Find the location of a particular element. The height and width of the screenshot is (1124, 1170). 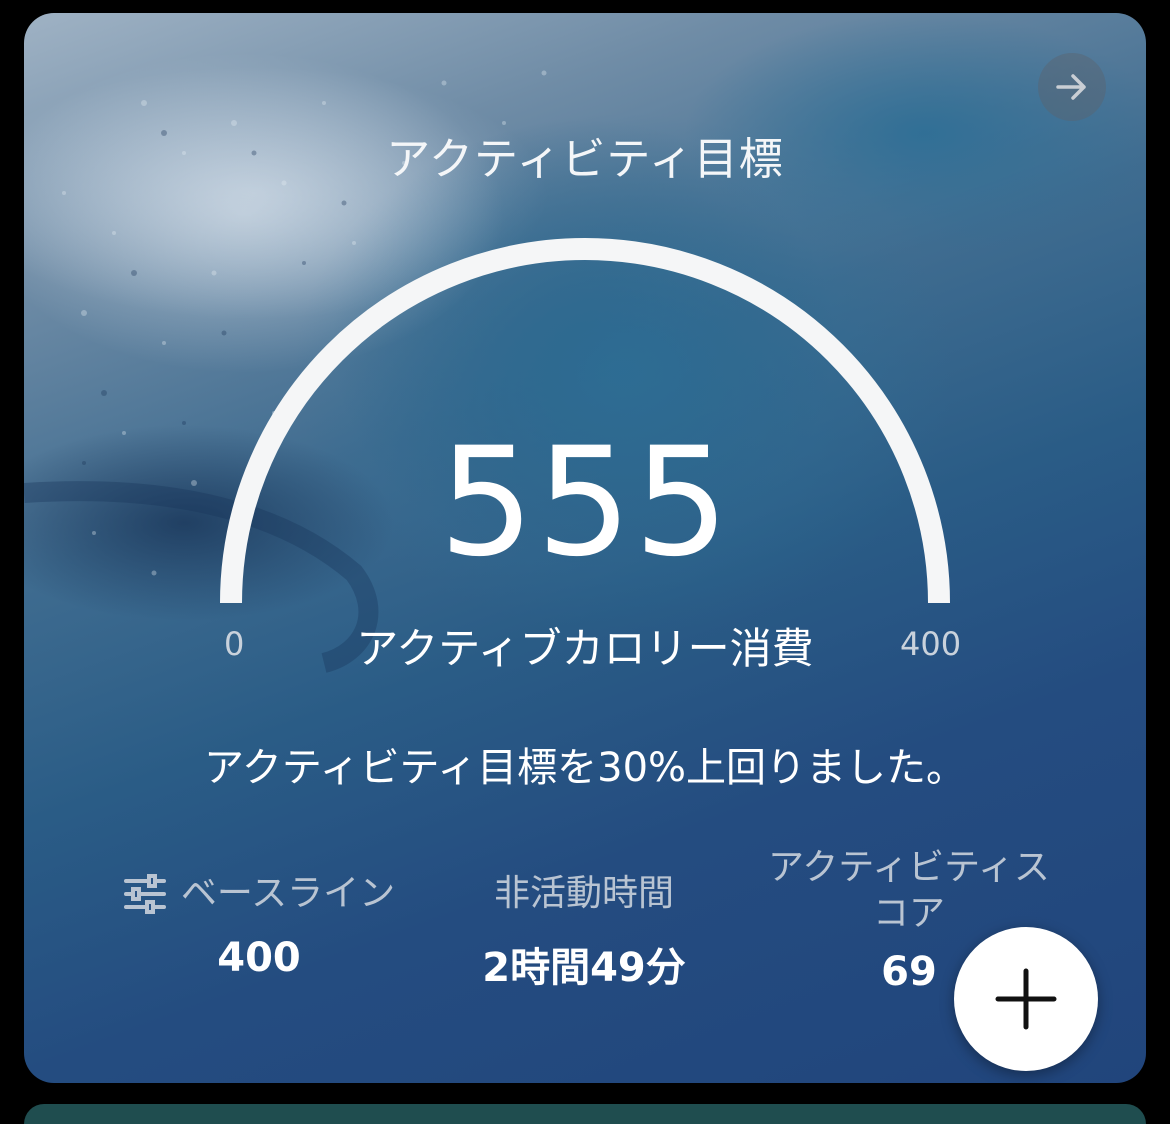

inactive-time-label: 非活動時間 is located at coordinates (583, 893).